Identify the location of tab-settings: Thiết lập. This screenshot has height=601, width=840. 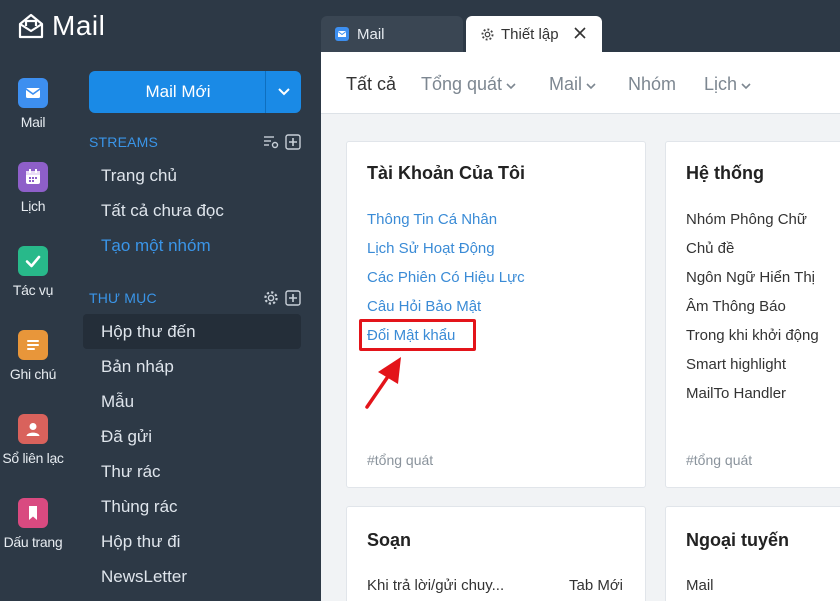
(534, 34).